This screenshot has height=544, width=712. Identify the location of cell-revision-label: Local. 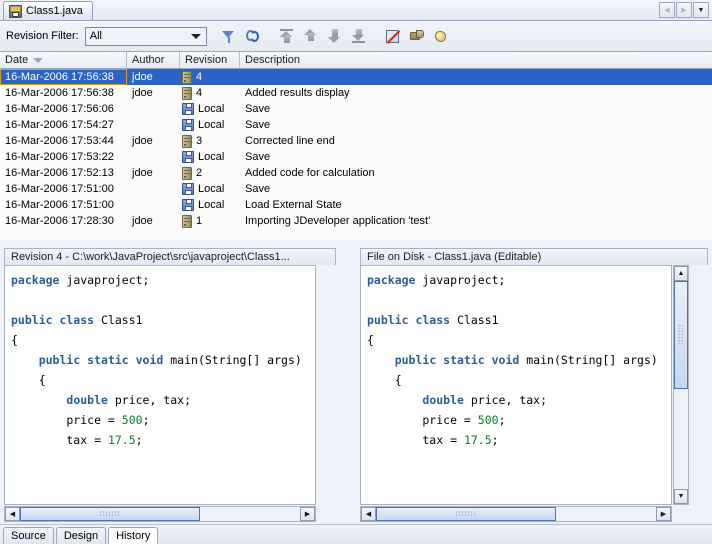
(211, 125).